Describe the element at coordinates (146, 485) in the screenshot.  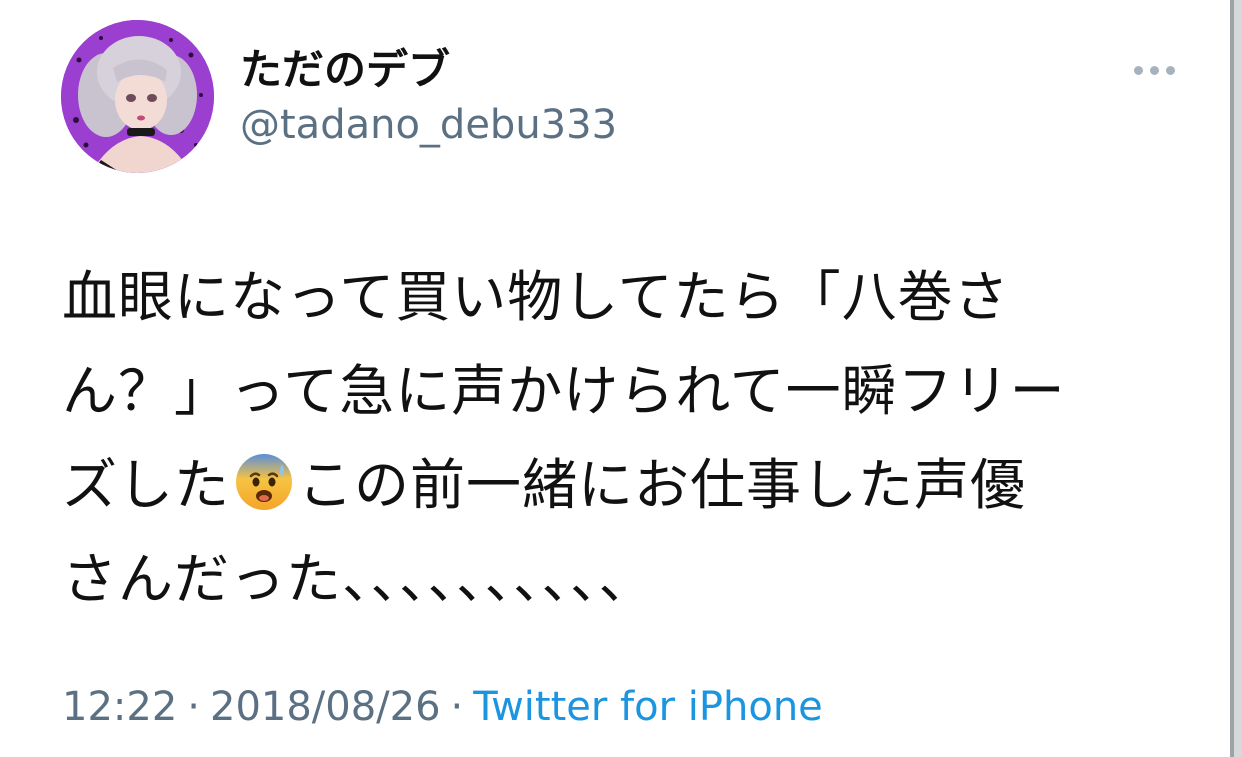
I see `tweet-line-part: ズした` at that location.